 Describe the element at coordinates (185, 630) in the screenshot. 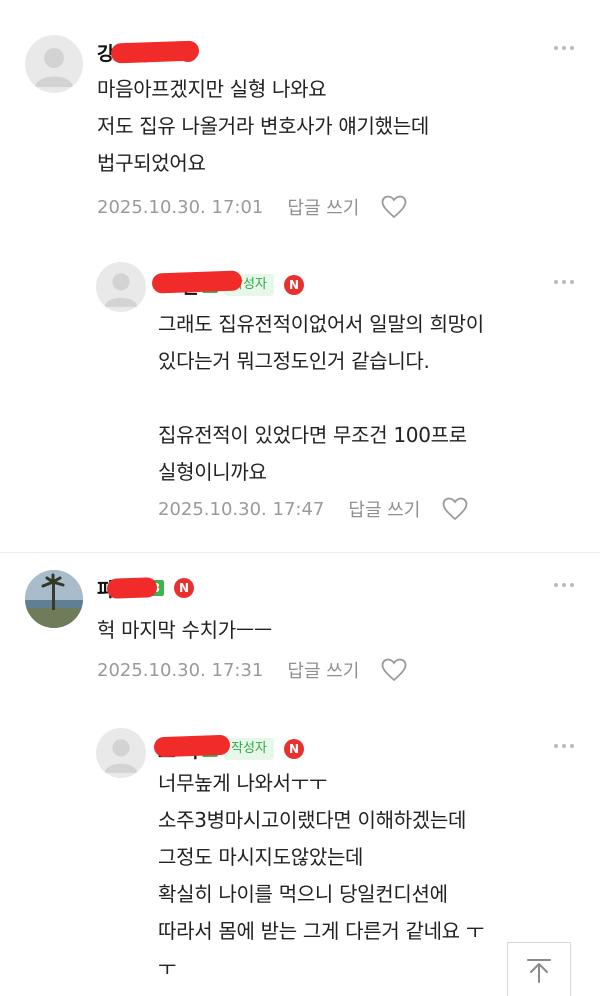

I see `comment-text: 헉 마지막 수치가ㅡㅡ` at that location.